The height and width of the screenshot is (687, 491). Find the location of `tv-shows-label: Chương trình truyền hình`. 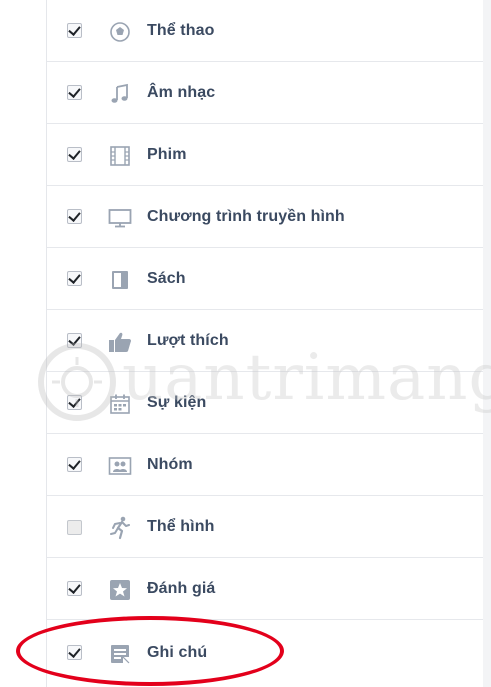

tv-shows-label: Chương trình truyền hình is located at coordinates (246, 216).